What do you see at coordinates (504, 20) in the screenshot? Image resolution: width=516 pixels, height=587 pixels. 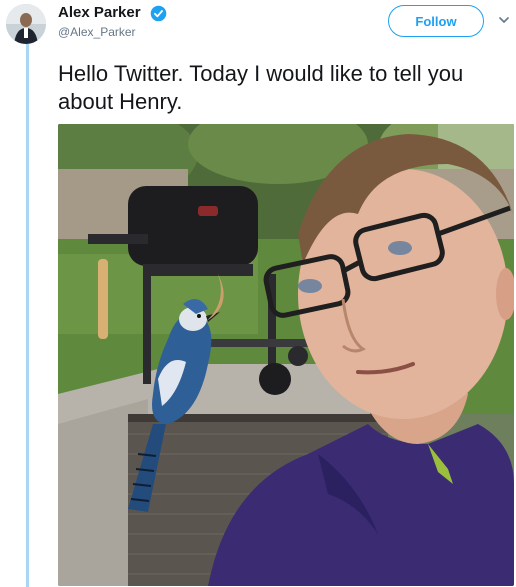 I see `chevron-down-icon` at bounding box center [504, 20].